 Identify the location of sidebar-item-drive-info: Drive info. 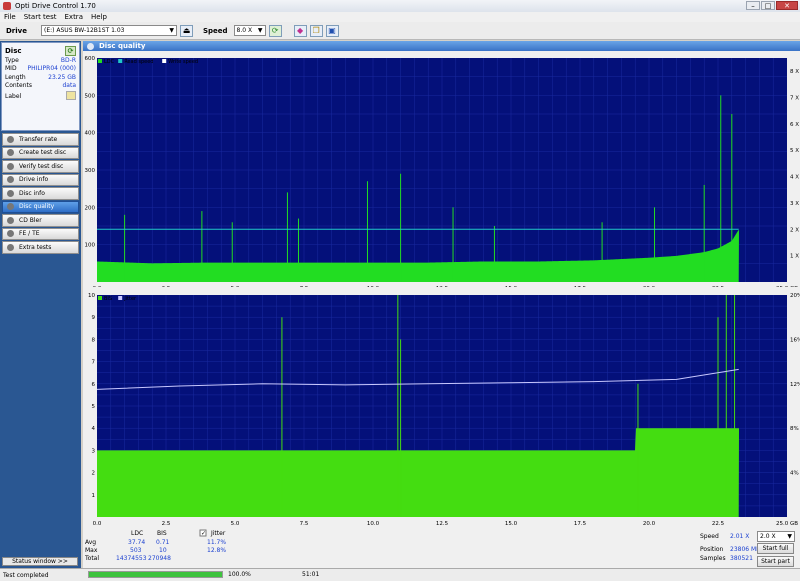
(40, 179).